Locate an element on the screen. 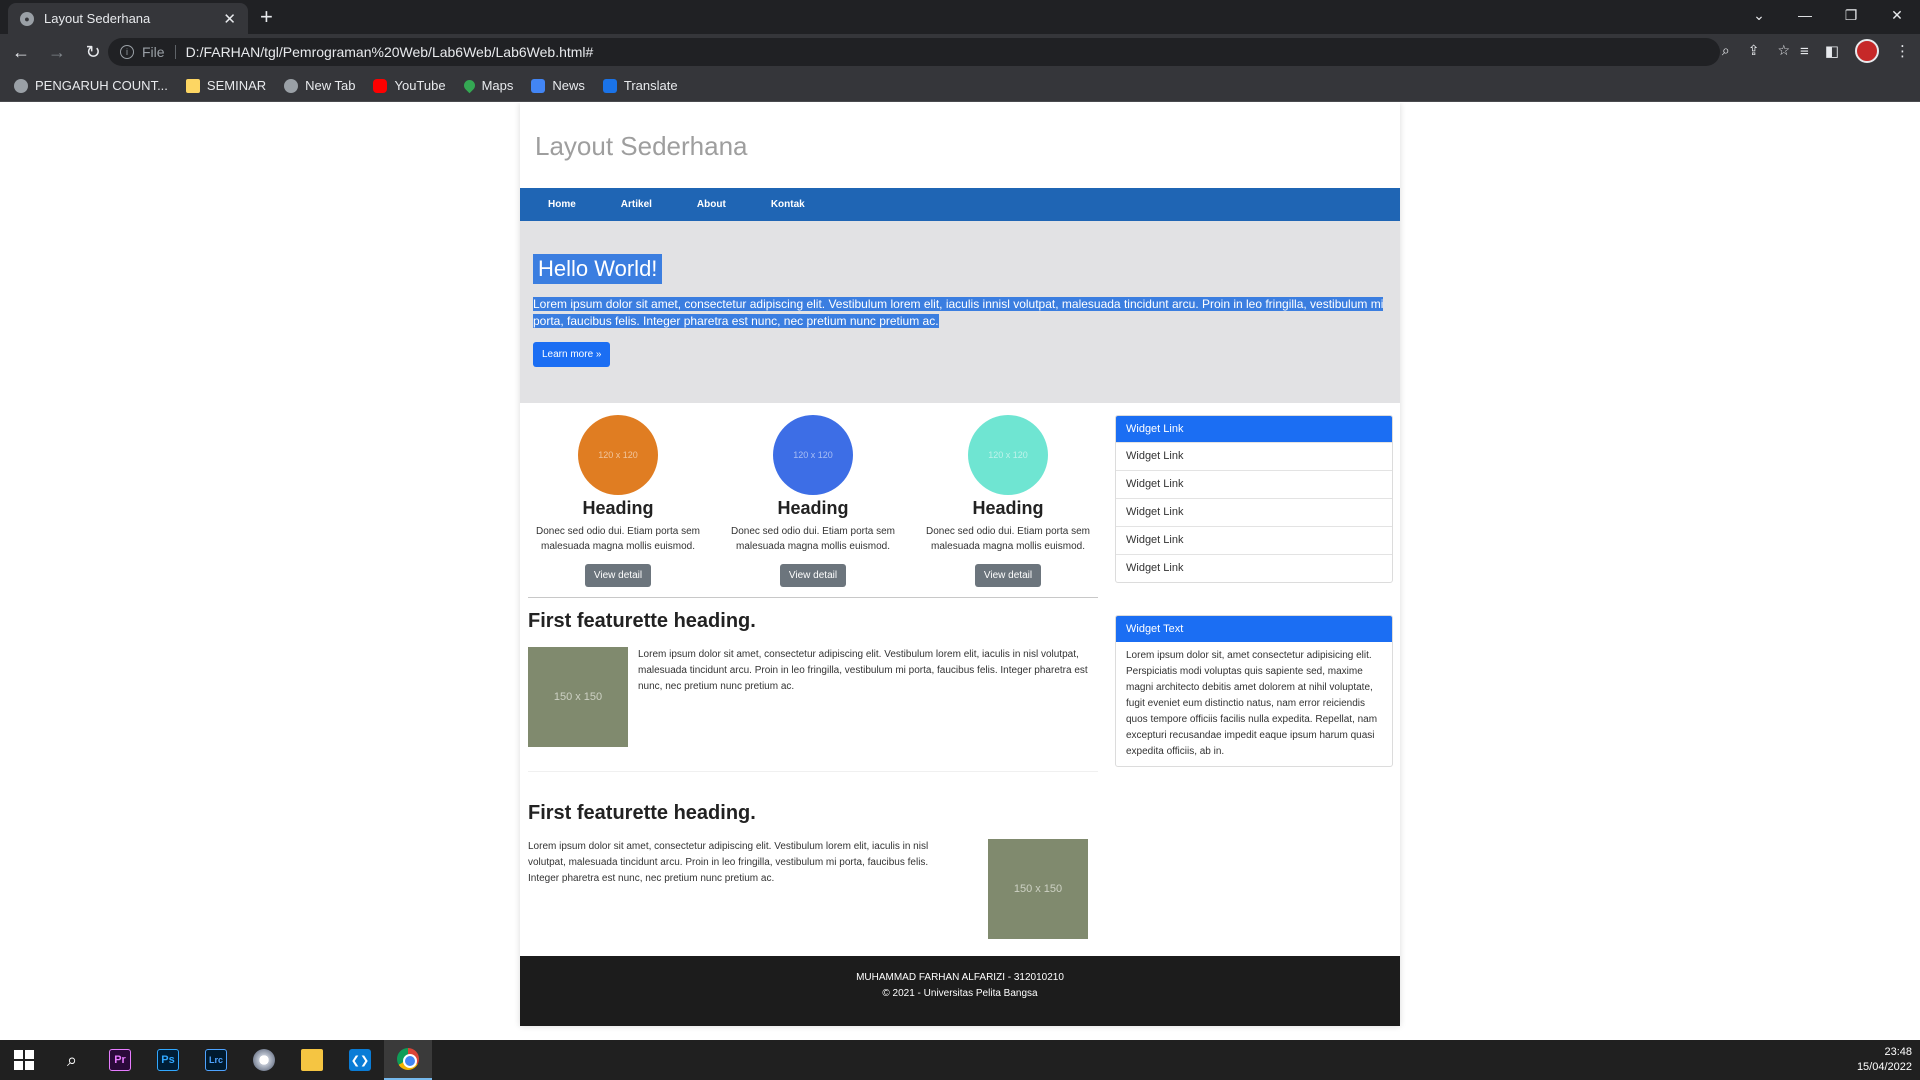 This screenshot has width=1920, height=1080. nav-about: About is located at coordinates (711, 204).